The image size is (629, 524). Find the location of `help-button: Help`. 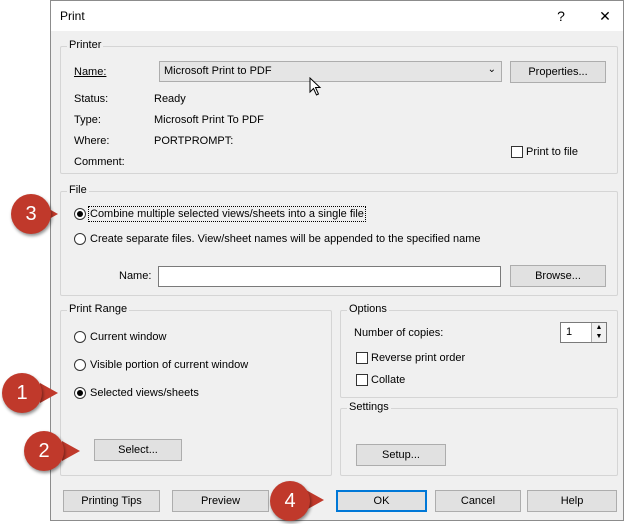

help-button: Help is located at coordinates (572, 501).